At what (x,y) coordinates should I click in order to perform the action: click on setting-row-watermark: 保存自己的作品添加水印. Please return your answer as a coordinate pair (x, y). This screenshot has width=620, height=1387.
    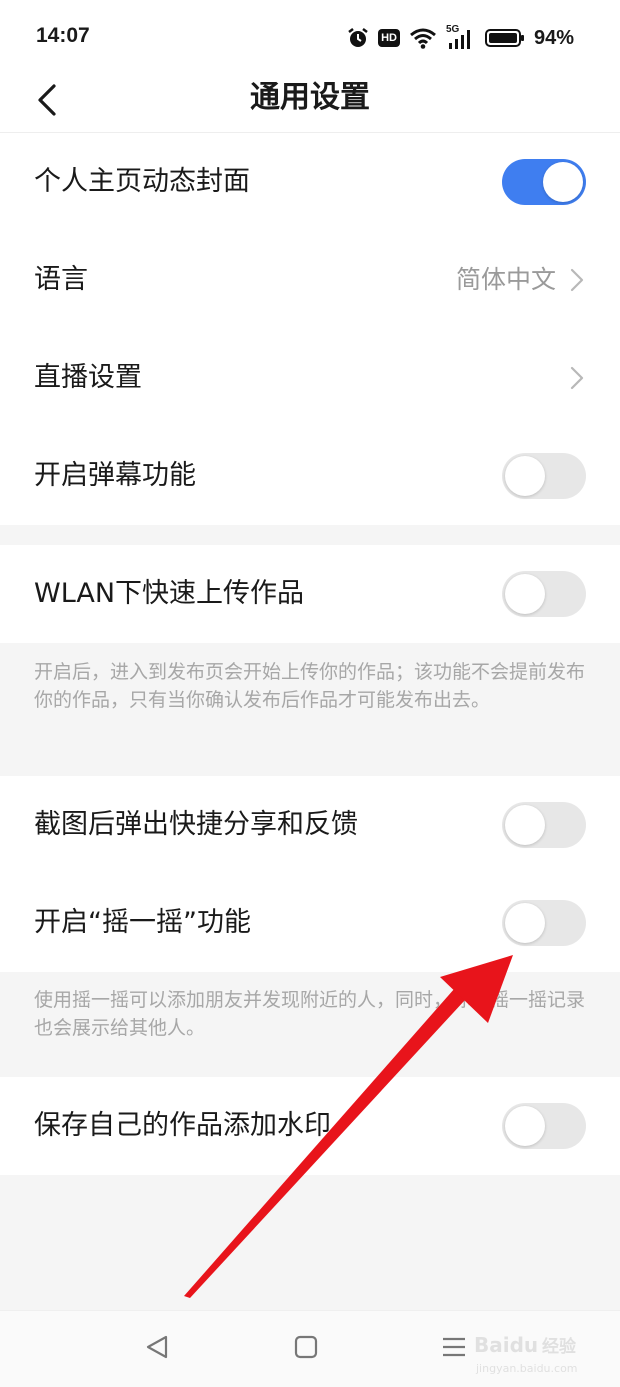
    Looking at the image, I should click on (310, 1126).